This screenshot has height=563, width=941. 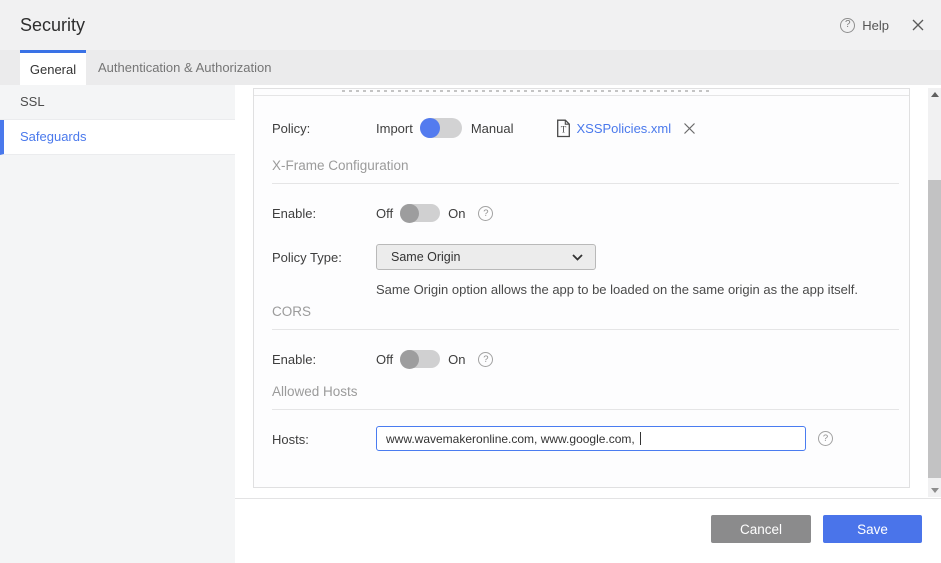 What do you see at coordinates (848, 25) in the screenshot?
I see `help-icon: ?` at bounding box center [848, 25].